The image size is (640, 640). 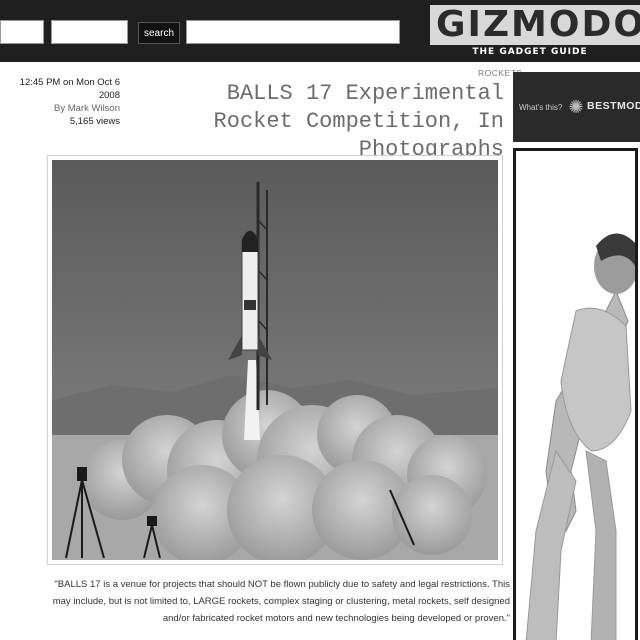 What do you see at coordinates (89, 32) in the screenshot?
I see `nav-input-middle` at bounding box center [89, 32].